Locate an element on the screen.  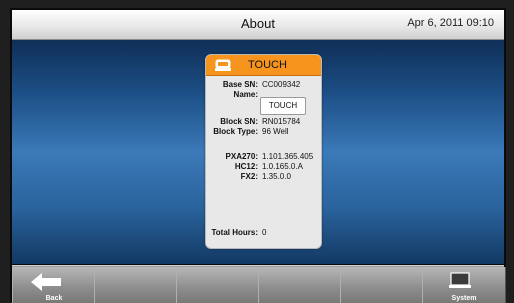
block-sn-label: Block SN: is located at coordinates (239, 121).